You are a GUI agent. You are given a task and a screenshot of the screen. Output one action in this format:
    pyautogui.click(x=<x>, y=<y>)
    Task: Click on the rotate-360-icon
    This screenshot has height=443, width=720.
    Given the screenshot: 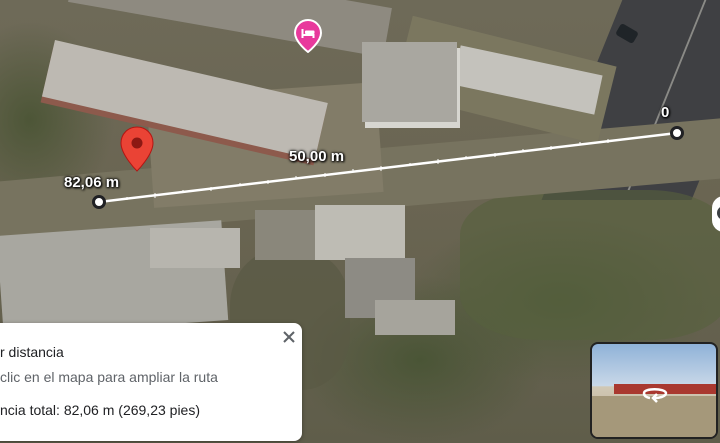 What is the action you would take?
    pyautogui.click(x=655, y=395)
    